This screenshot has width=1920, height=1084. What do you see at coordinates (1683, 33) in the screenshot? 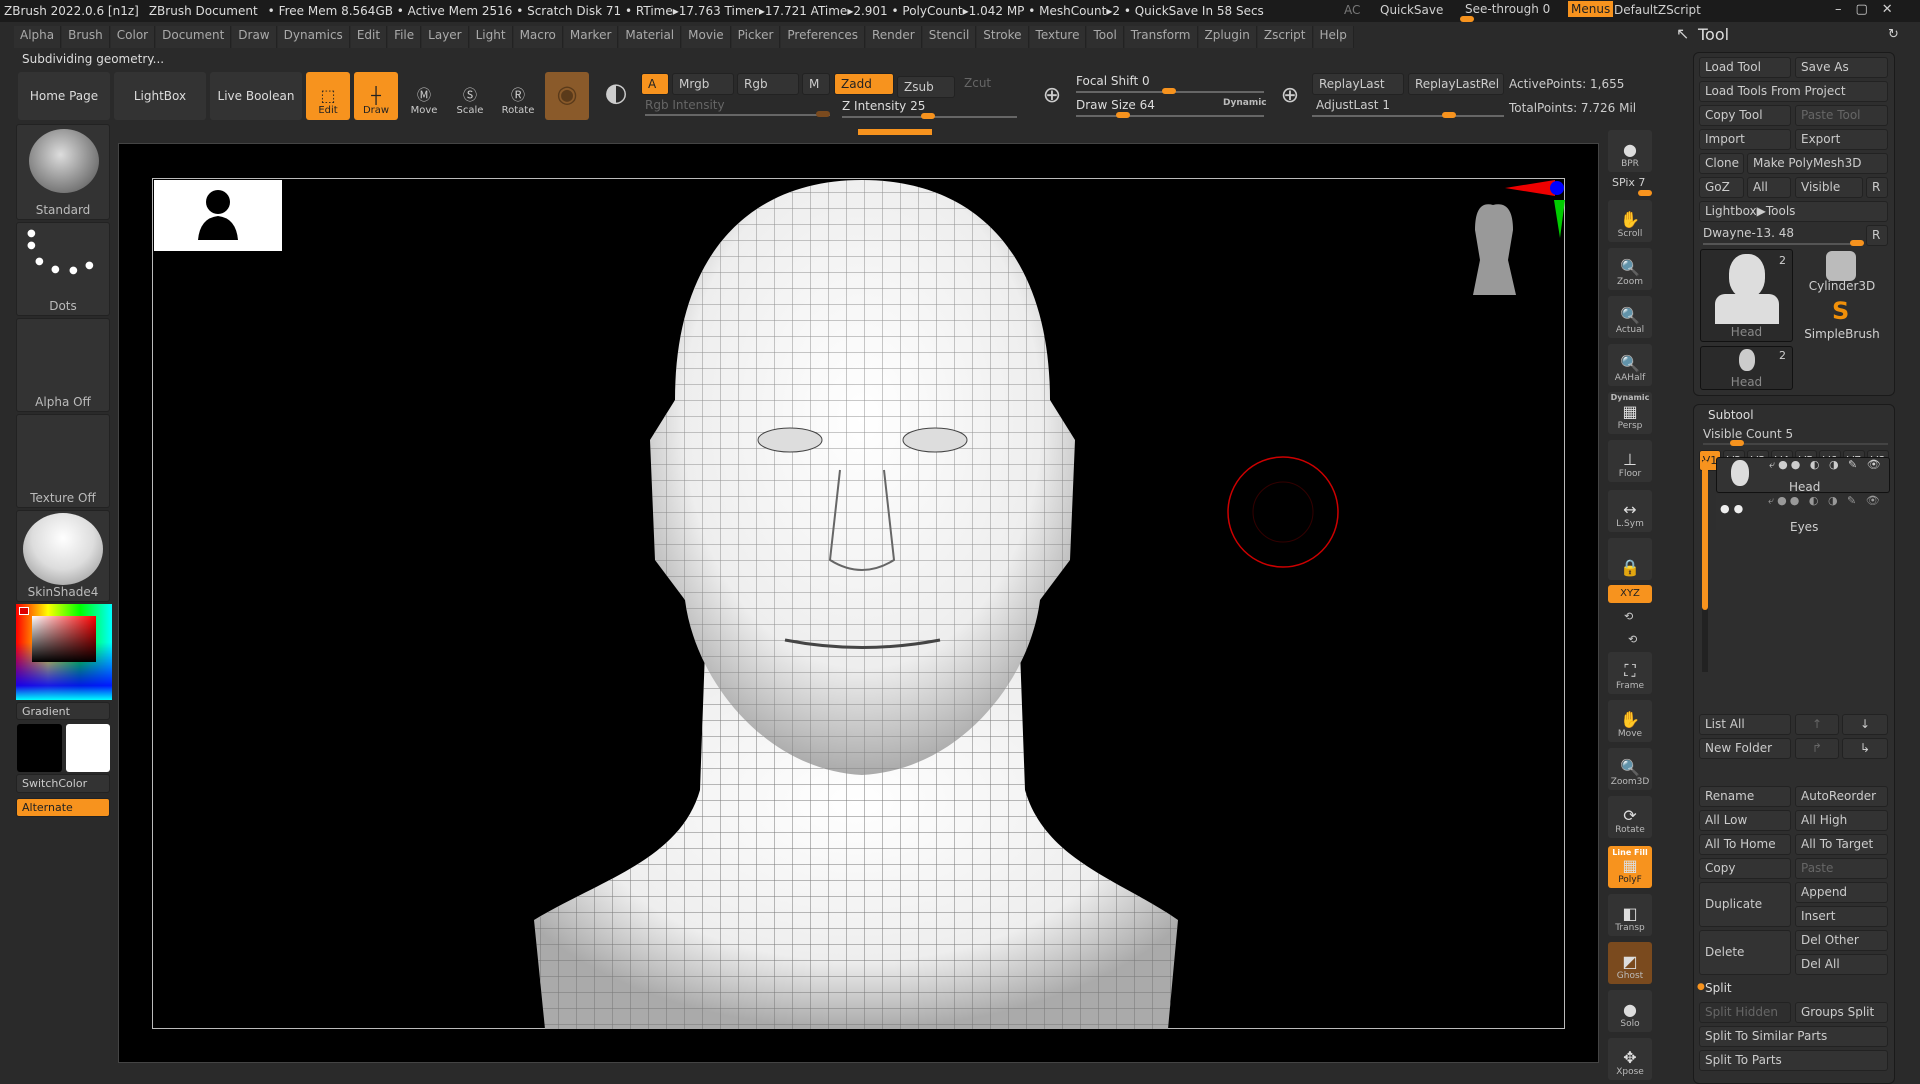
I see `tool-palette-icon: ↖` at bounding box center [1683, 33].